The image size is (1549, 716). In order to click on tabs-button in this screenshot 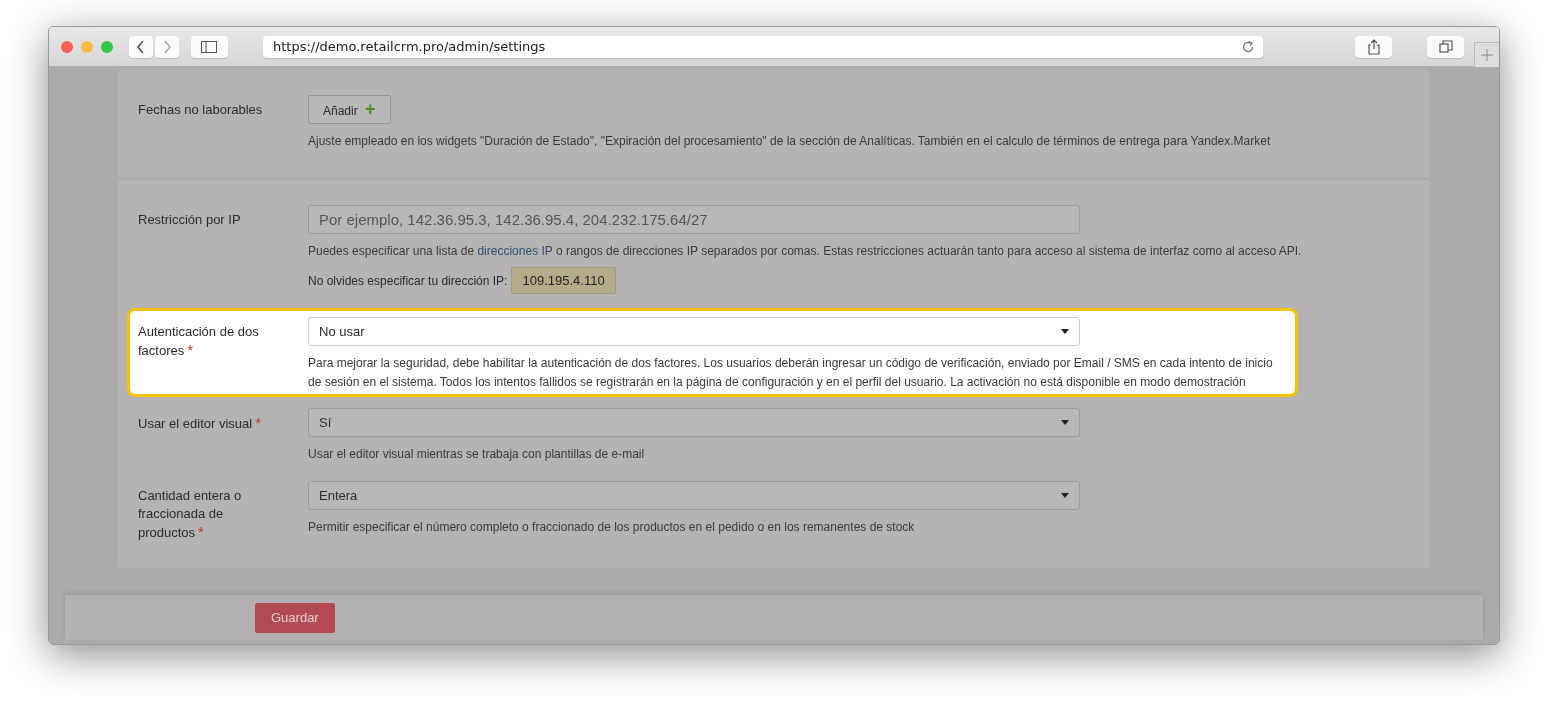, I will do `click(1445, 46)`.